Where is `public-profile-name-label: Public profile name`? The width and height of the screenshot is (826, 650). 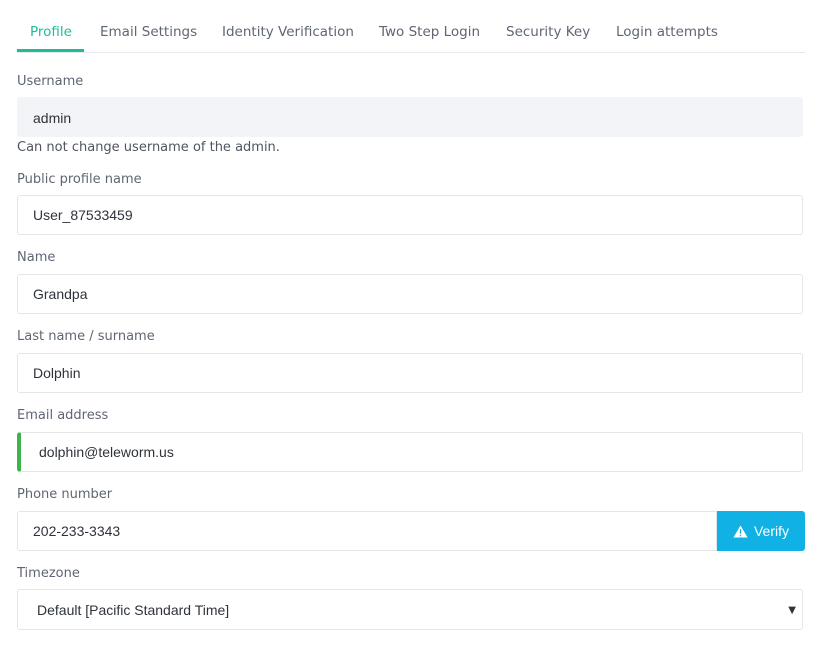 public-profile-name-label: Public profile name is located at coordinates (79, 179).